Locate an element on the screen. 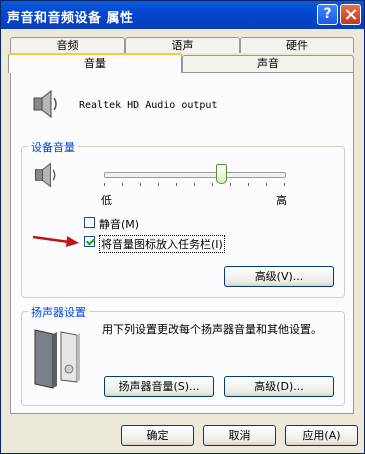 This screenshot has height=454, width=365. tab-voice: 语声 is located at coordinates (182, 45).